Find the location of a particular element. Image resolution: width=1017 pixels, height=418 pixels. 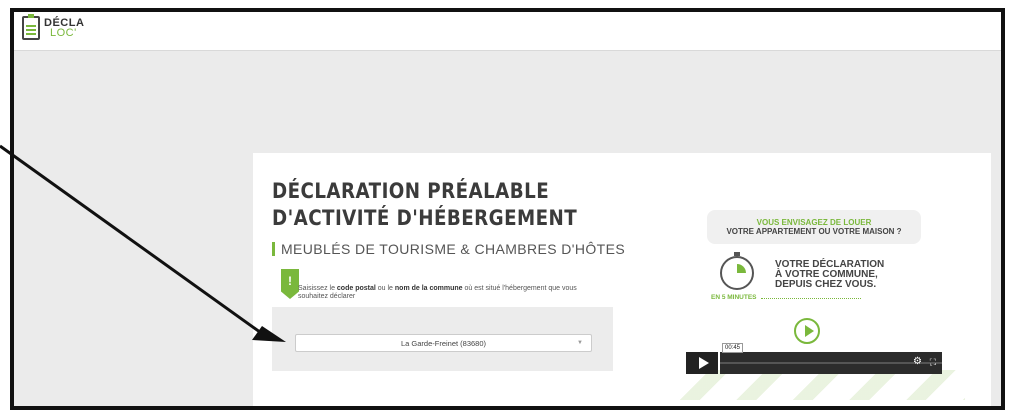

settings-gear-icon: ⚙ is located at coordinates (917, 361).